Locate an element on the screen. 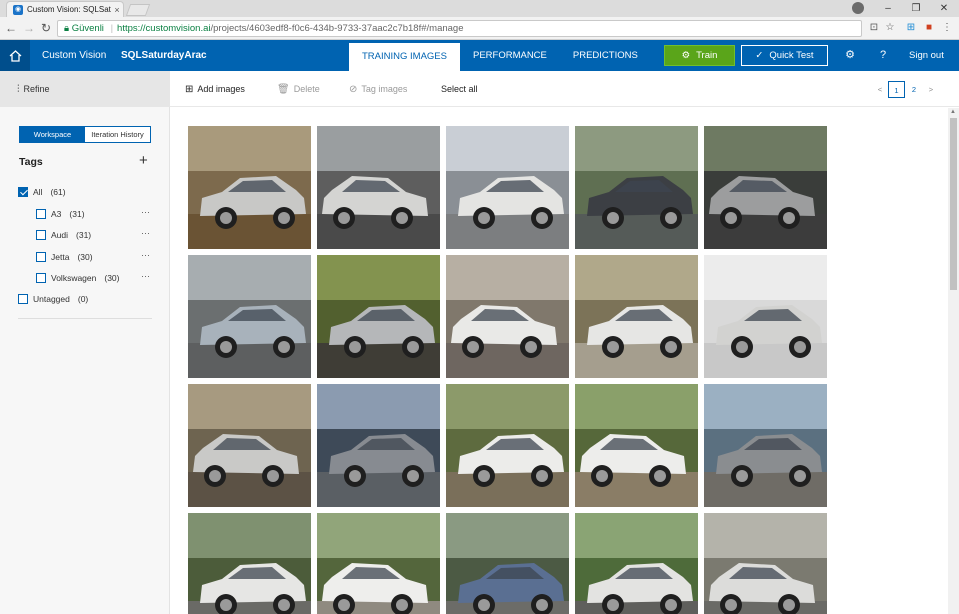 The width and height of the screenshot is (959, 614). tag-images-button: ⊘ Tag images is located at coordinates (378, 89).